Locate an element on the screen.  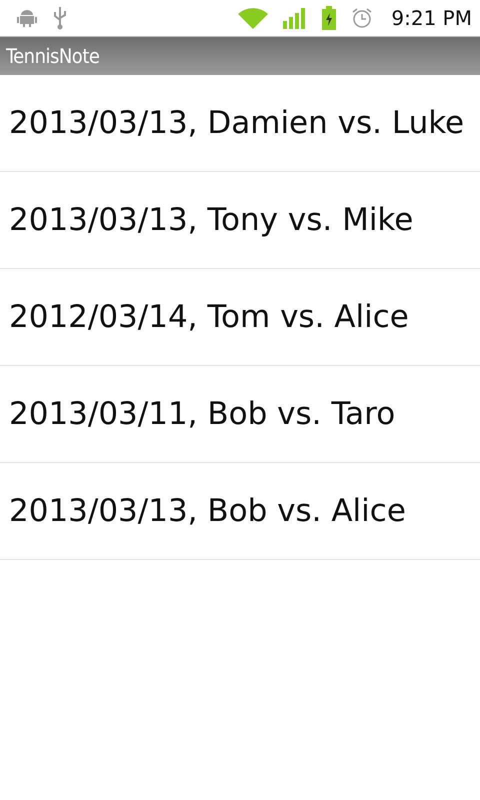
alarm-clock-icon is located at coordinates (362, 18).